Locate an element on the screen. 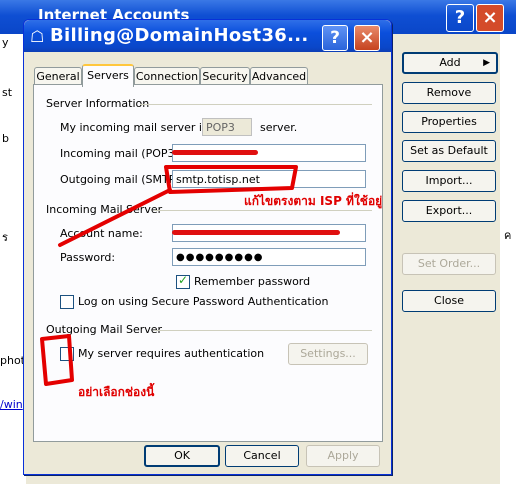 The height and width of the screenshot is (484, 516). background-text-fragment: st is located at coordinates (7, 92).